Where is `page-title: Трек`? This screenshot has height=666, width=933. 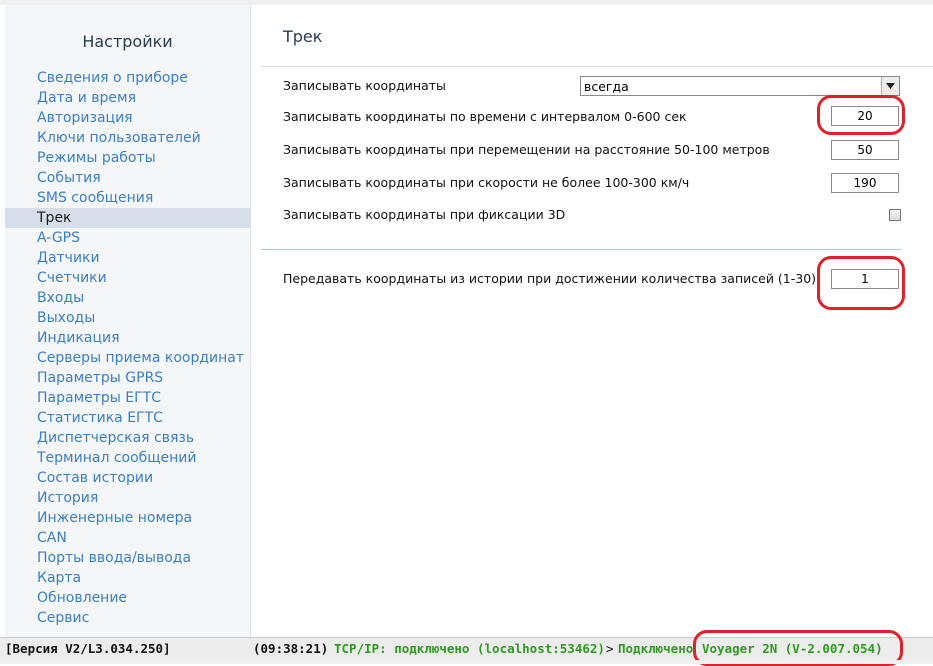 page-title: Трек is located at coordinates (303, 36).